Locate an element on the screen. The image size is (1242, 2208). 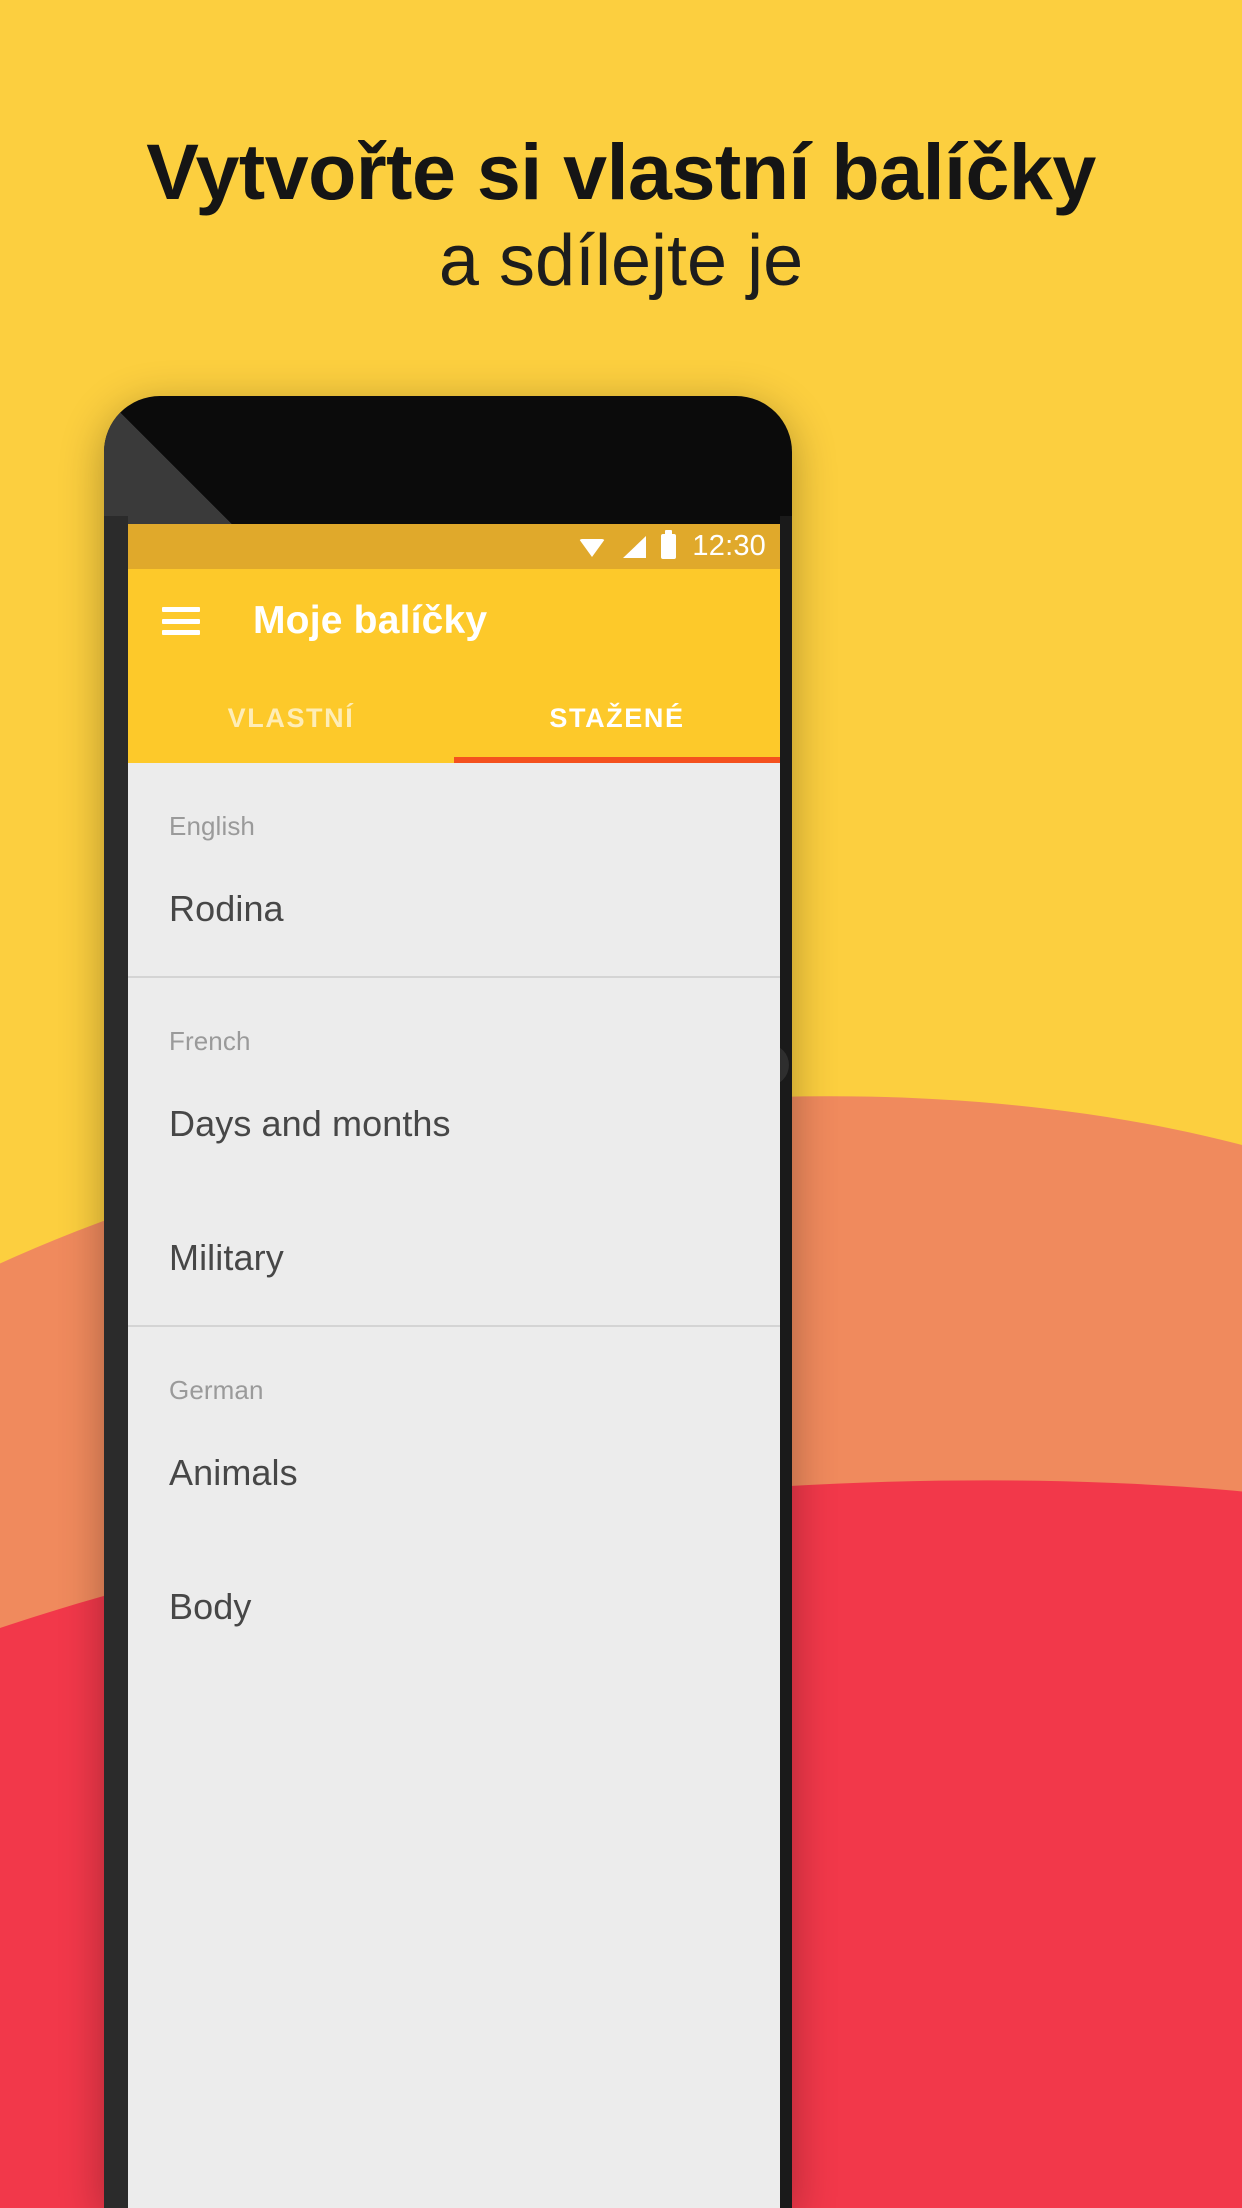
list-item: Animals is located at coordinates (454, 1473).